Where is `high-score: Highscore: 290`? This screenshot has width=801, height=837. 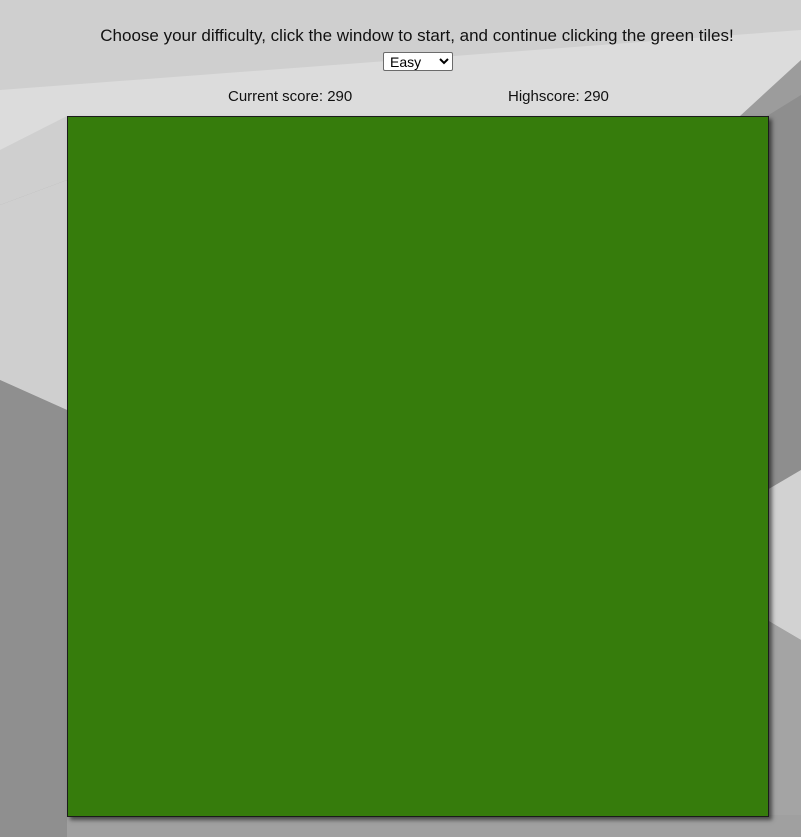 high-score: Highscore: 290 is located at coordinates (558, 96).